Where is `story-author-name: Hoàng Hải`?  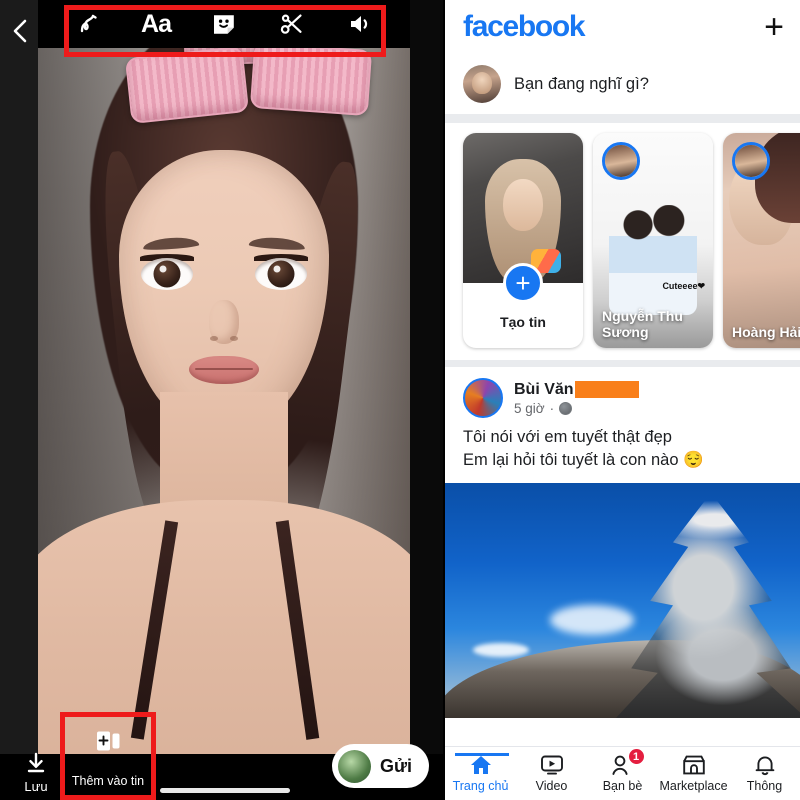
story-author-name: Hoàng Hải is located at coordinates (766, 331).